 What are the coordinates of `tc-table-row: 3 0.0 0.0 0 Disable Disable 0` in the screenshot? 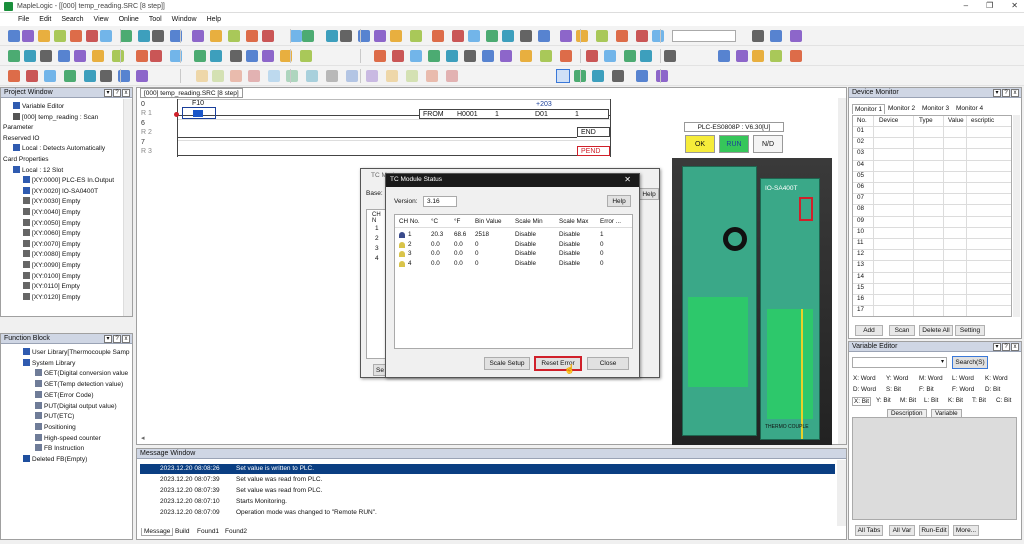 It's located at (513, 254).